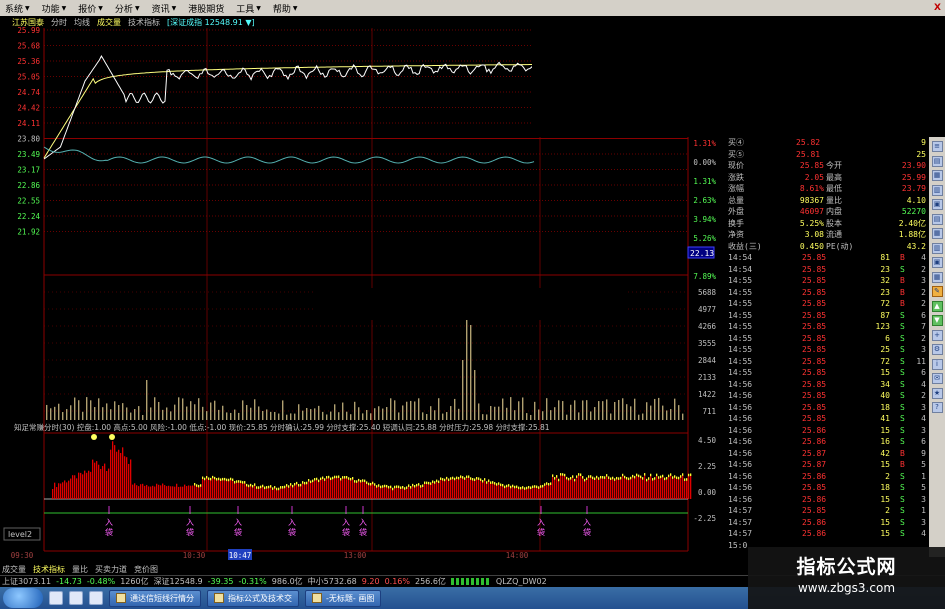  I want to click on table-icon: ▦, so click(937, 175).